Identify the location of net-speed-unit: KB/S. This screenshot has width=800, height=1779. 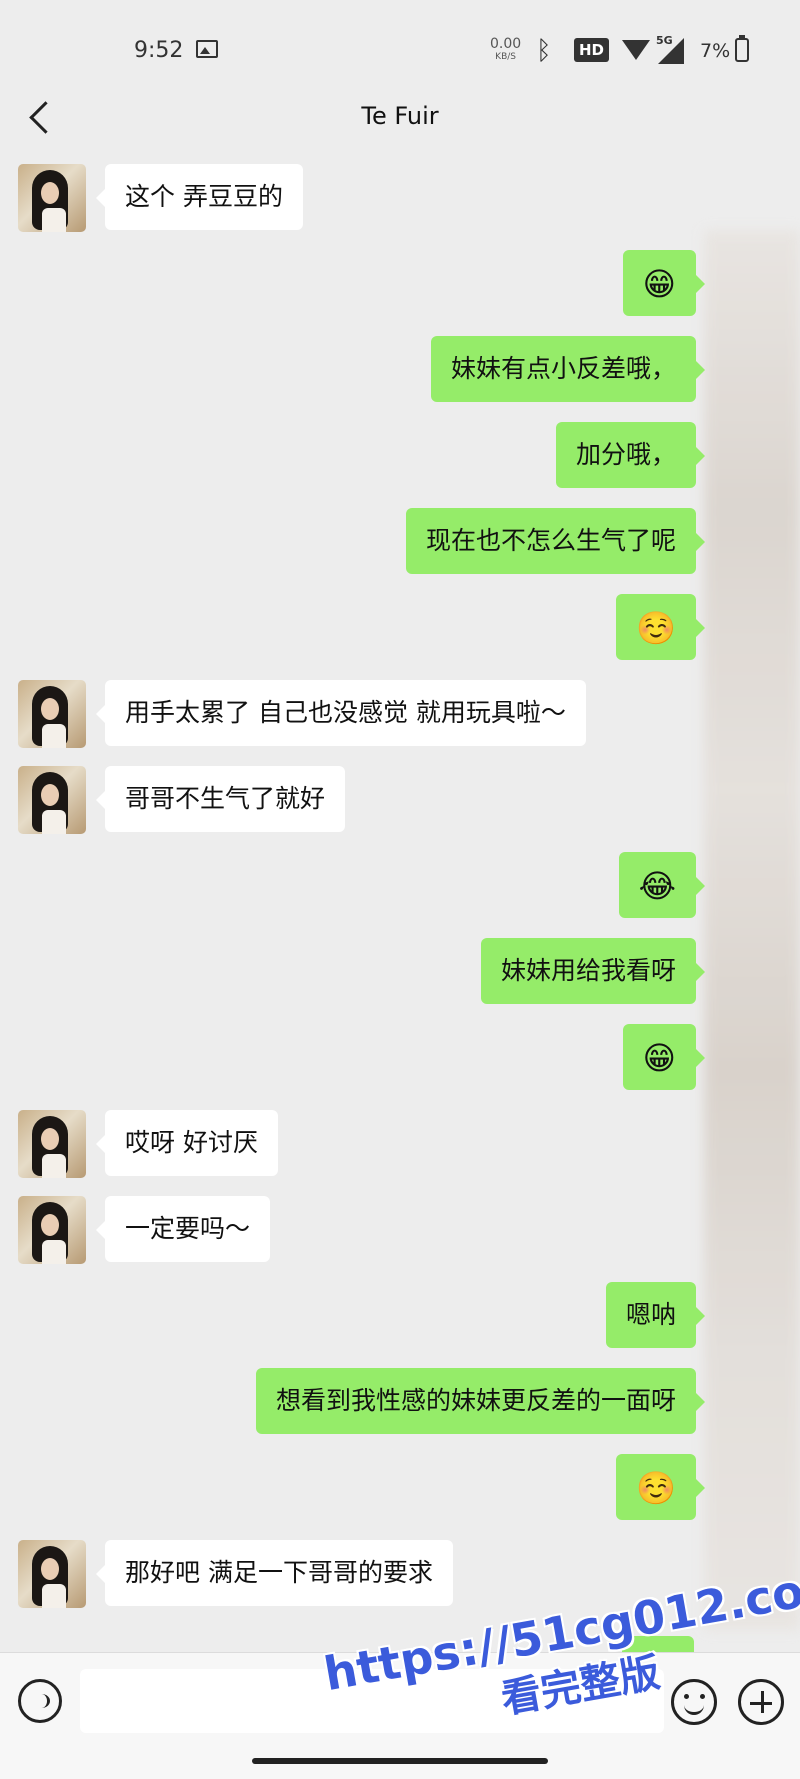
(505, 57).